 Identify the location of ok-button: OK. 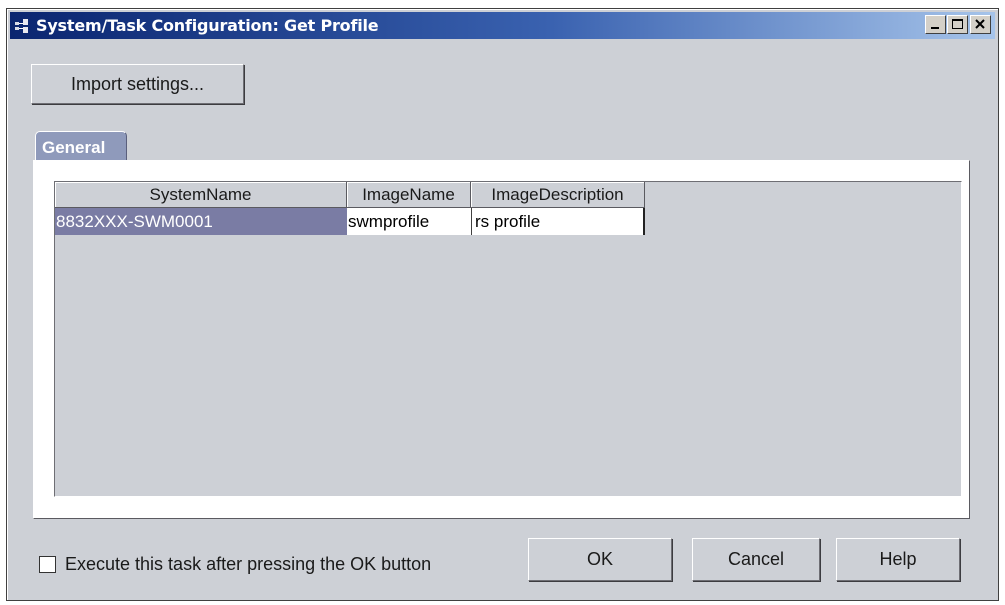
(600, 559).